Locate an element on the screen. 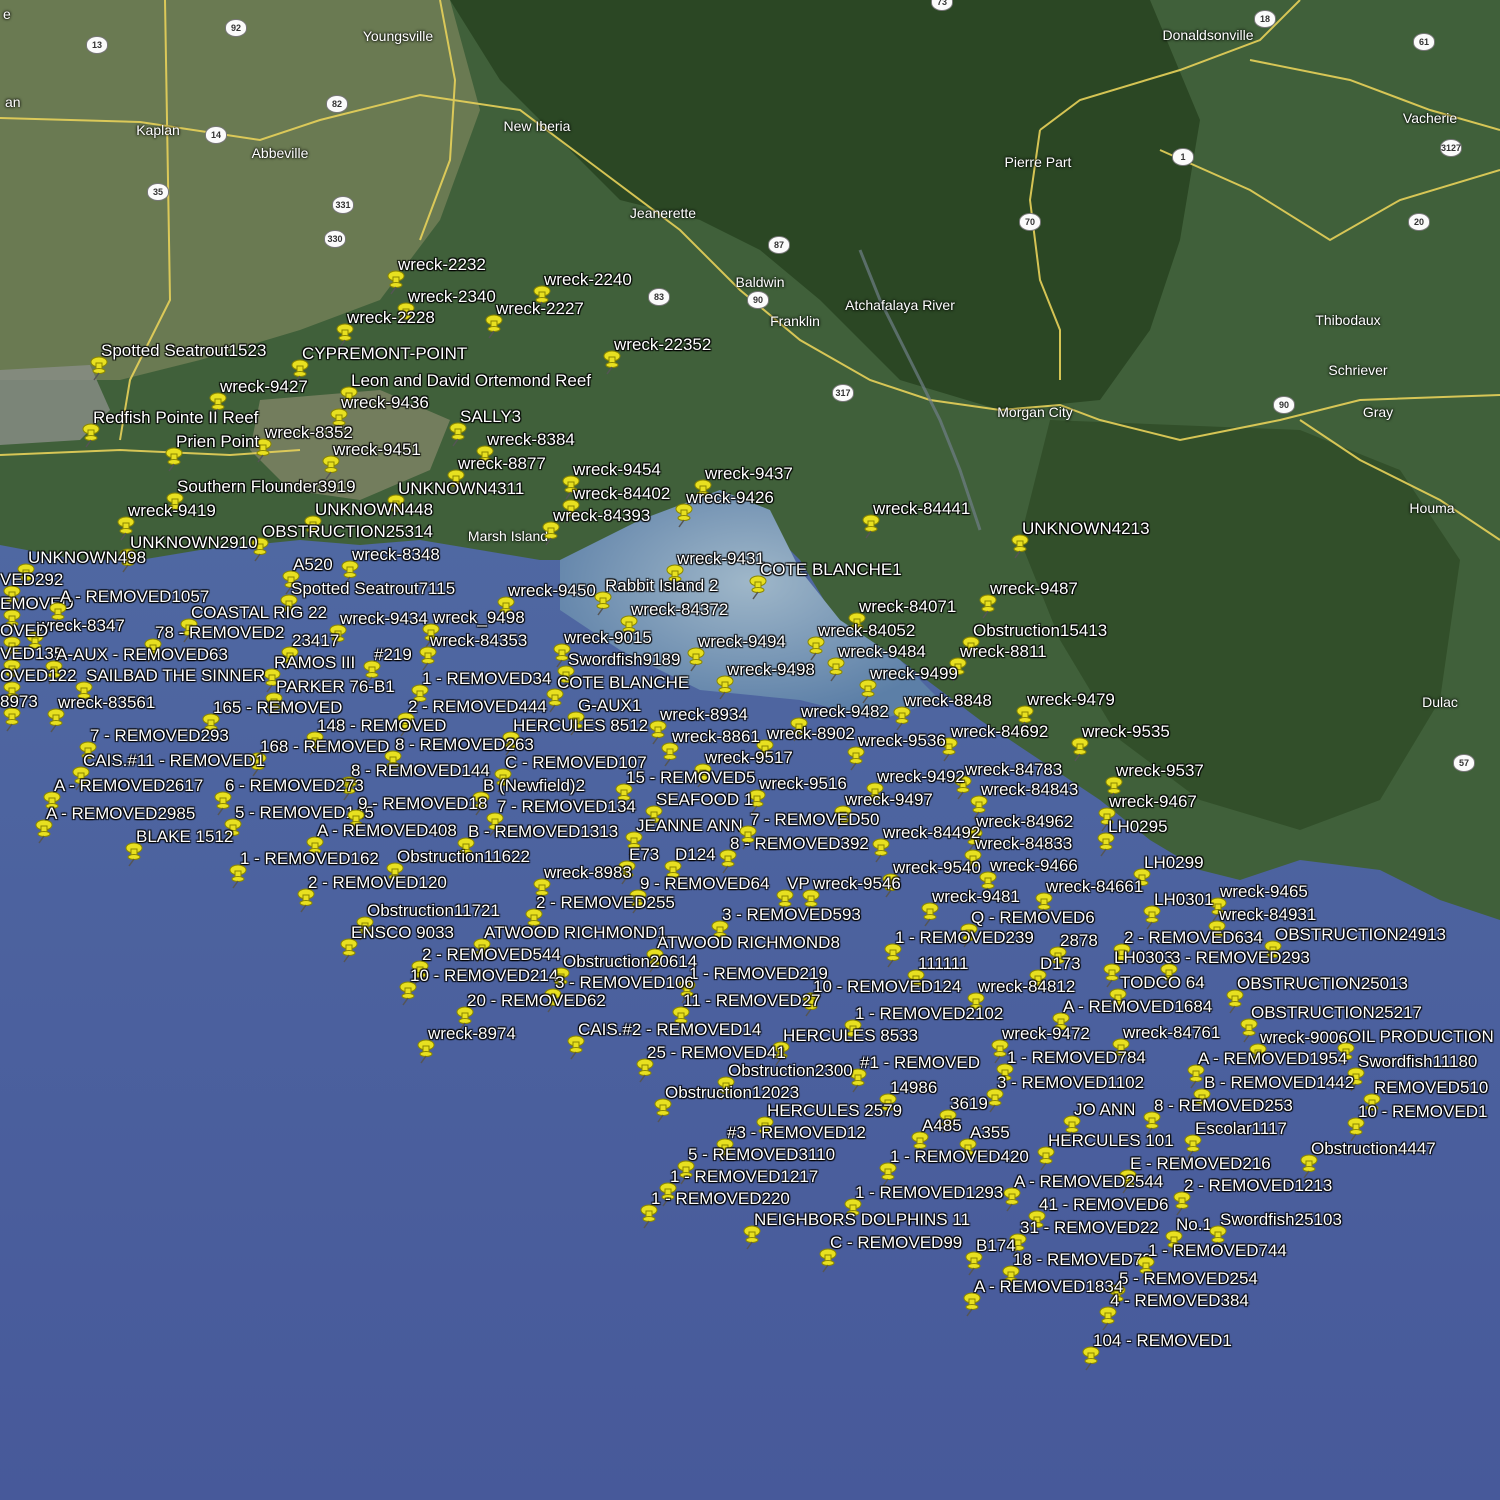  marker-label: Leon and David Ortemond Reef is located at coordinates (471, 380).